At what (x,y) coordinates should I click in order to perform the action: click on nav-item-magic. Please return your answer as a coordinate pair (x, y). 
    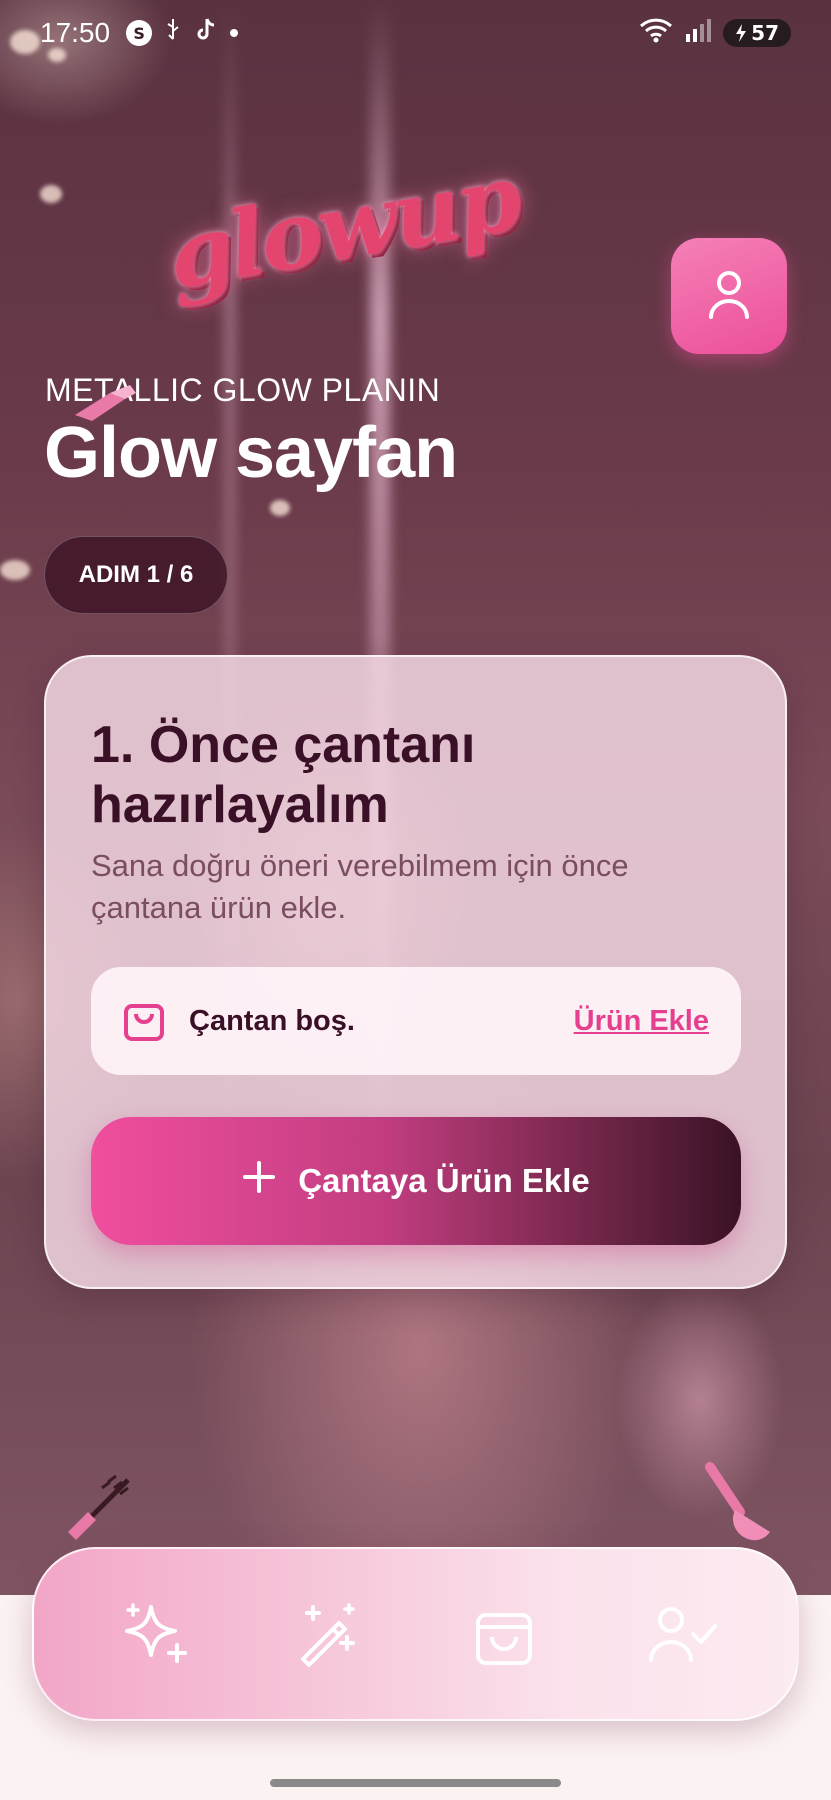
    Looking at the image, I should click on (328, 1636).